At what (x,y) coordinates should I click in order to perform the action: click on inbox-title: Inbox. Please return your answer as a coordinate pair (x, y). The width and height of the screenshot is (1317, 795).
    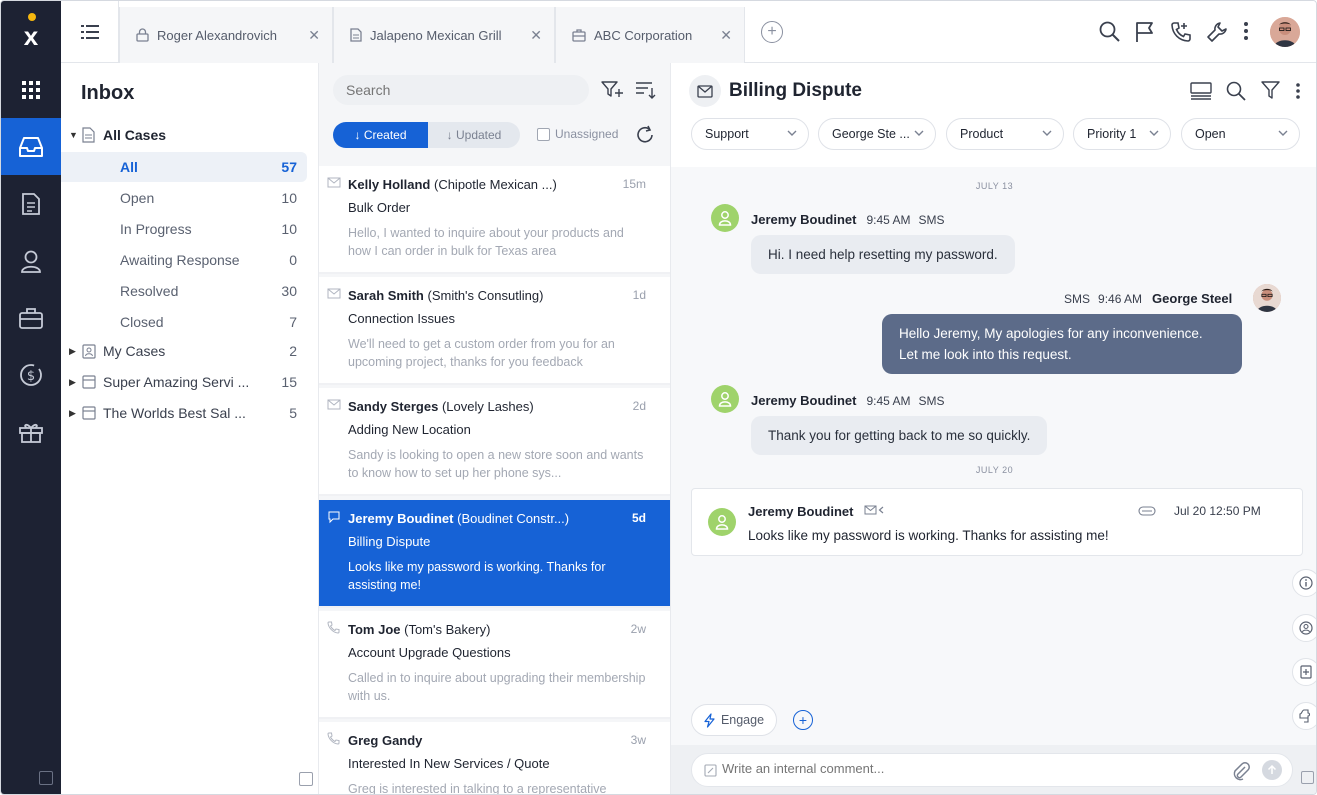
    Looking at the image, I should click on (108, 93).